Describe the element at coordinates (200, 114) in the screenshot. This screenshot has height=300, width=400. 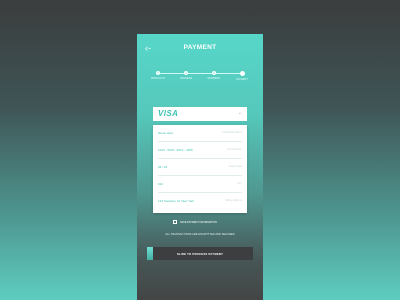
I see `card-type-select: VISA ⌄` at that location.